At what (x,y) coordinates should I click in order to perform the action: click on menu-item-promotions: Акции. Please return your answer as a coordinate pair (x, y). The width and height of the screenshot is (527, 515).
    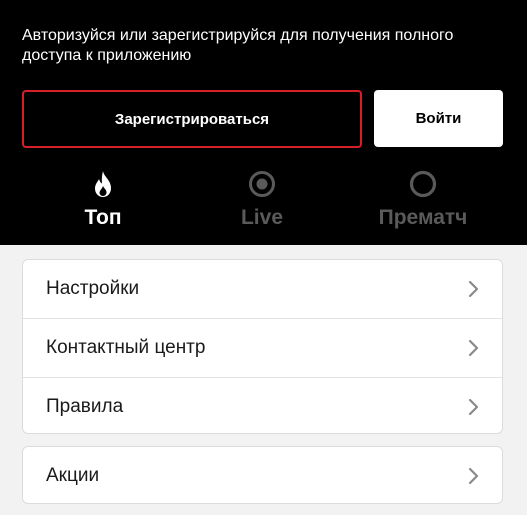
    Looking at the image, I should click on (262, 476).